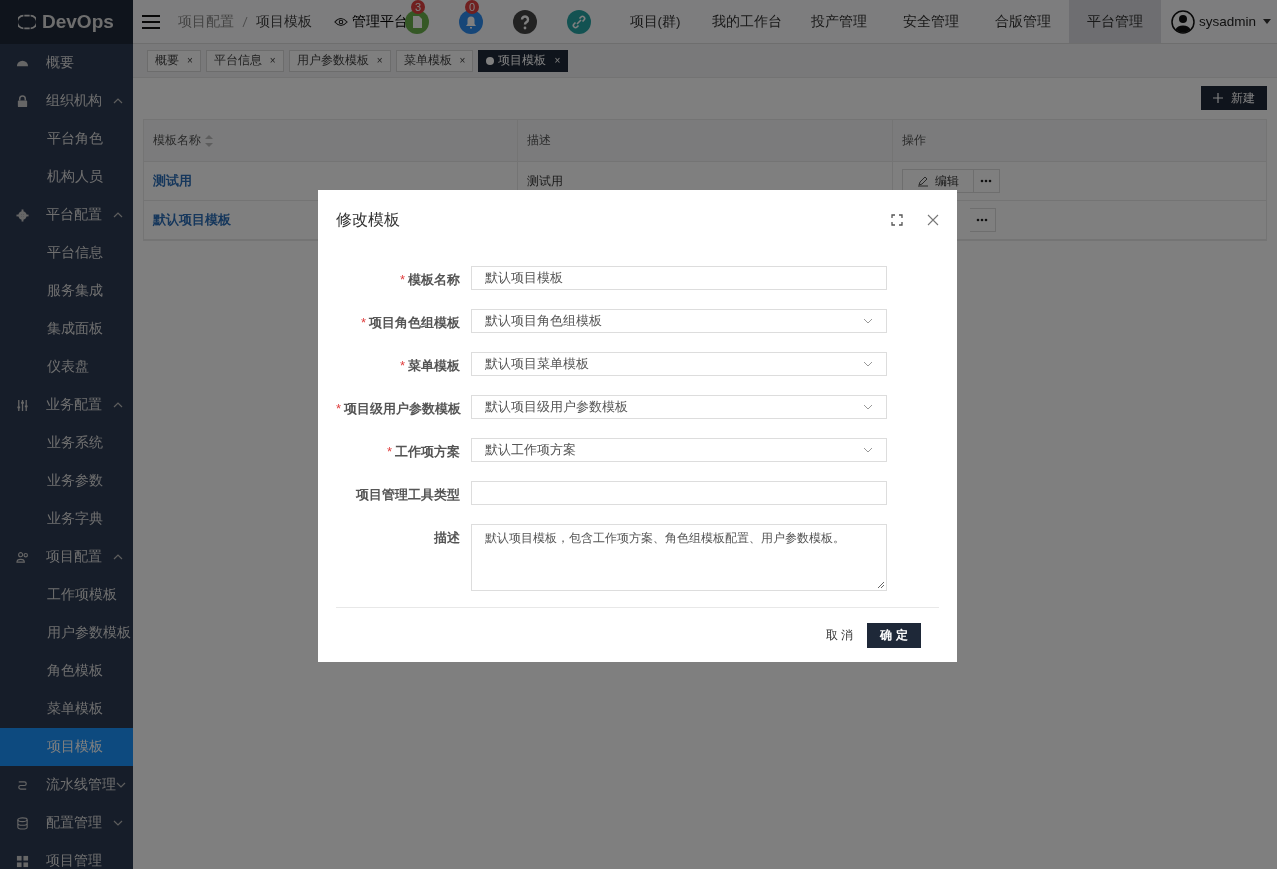 The height and width of the screenshot is (869, 1277). What do you see at coordinates (66, 367) in the screenshot?
I see `sidebar-subitem: 仪表盘` at bounding box center [66, 367].